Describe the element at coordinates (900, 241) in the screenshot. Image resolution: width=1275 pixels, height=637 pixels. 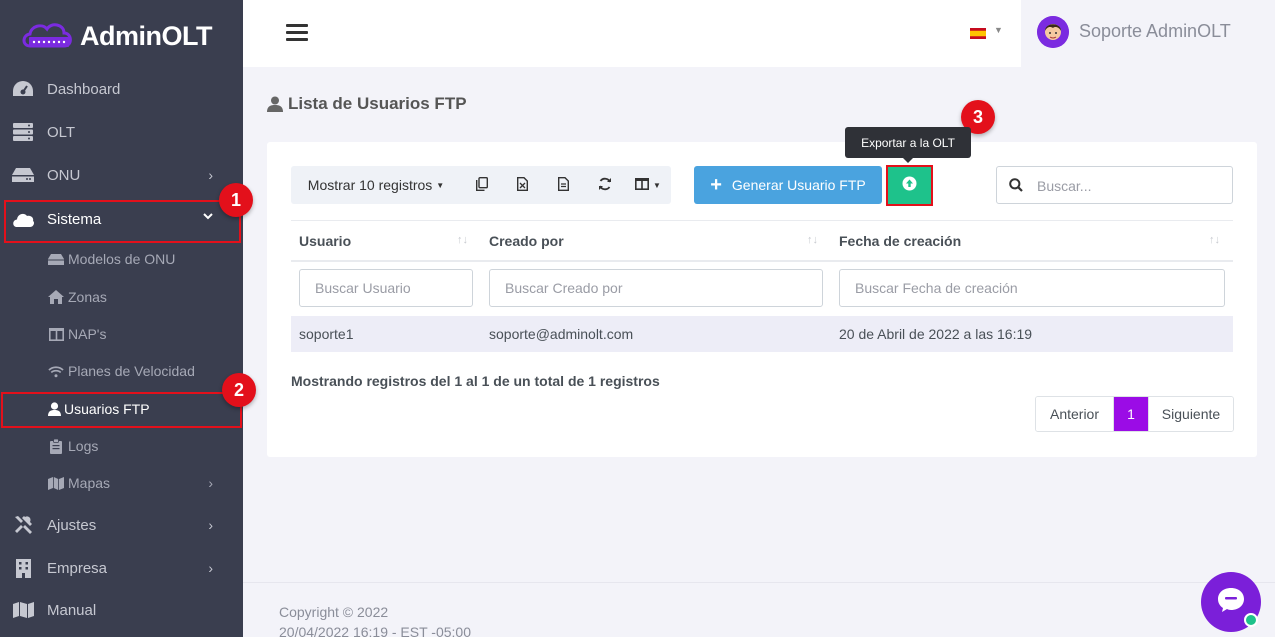
I see `column-header-label: Fecha de creación` at that location.